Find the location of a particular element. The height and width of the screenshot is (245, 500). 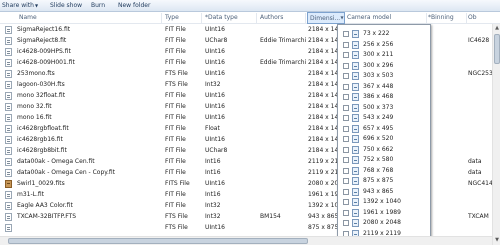

vertical-scrollbar: ▲ ▼ is located at coordinates (496, 134).